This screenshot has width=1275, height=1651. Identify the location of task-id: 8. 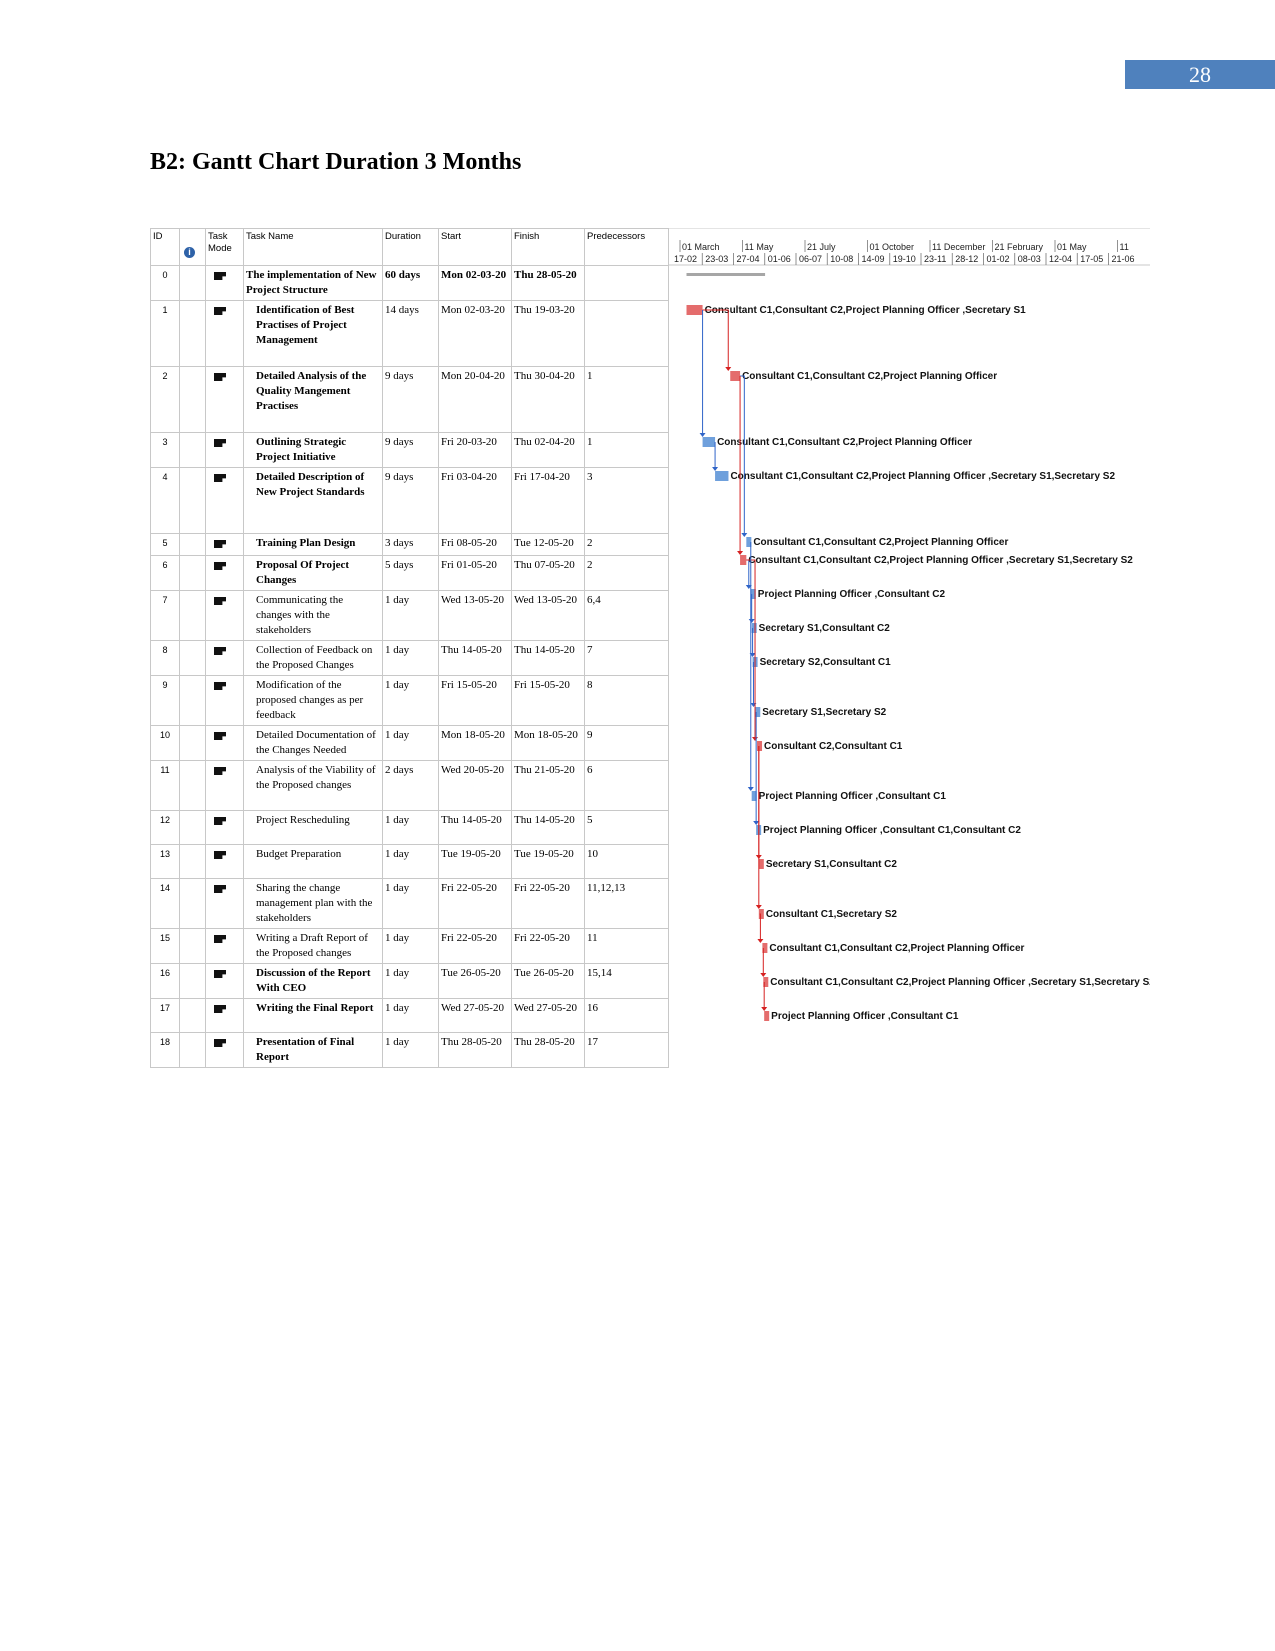
(165, 658).